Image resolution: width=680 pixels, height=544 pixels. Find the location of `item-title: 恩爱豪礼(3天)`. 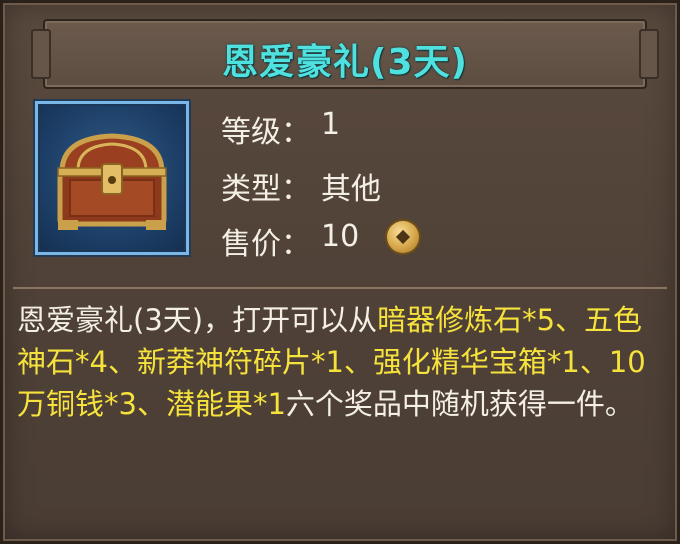

item-title: 恩爱豪礼(3天) is located at coordinates (345, 62).